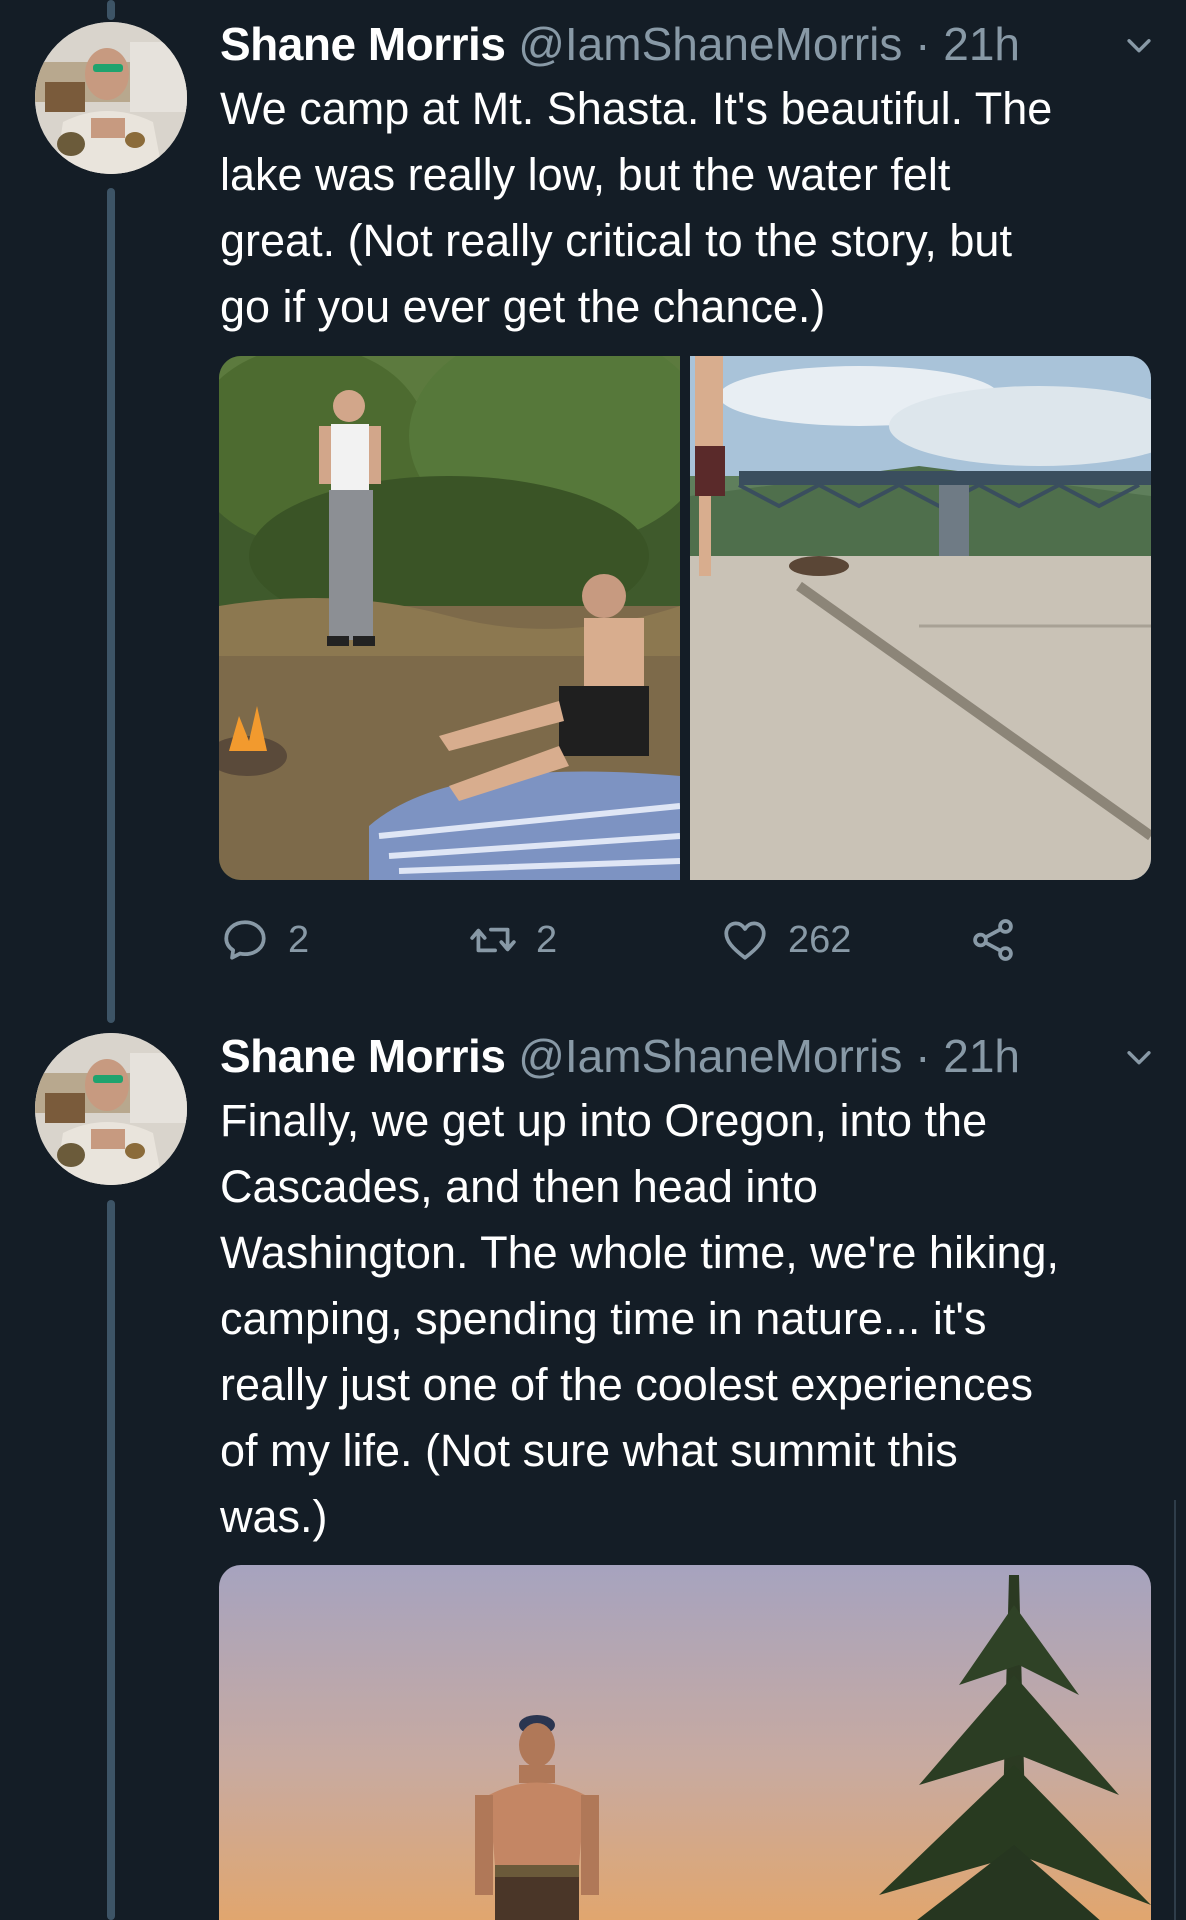  I want to click on tweet-actions: 2 2 262, so click(630, 940).